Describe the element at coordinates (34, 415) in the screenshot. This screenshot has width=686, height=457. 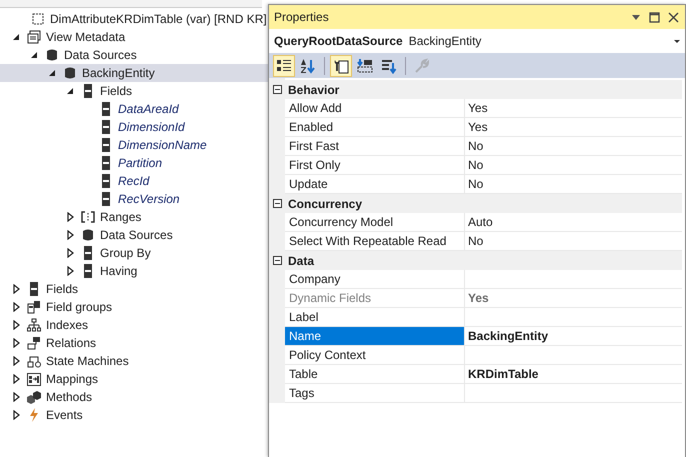
I see `lightning-icon` at that location.